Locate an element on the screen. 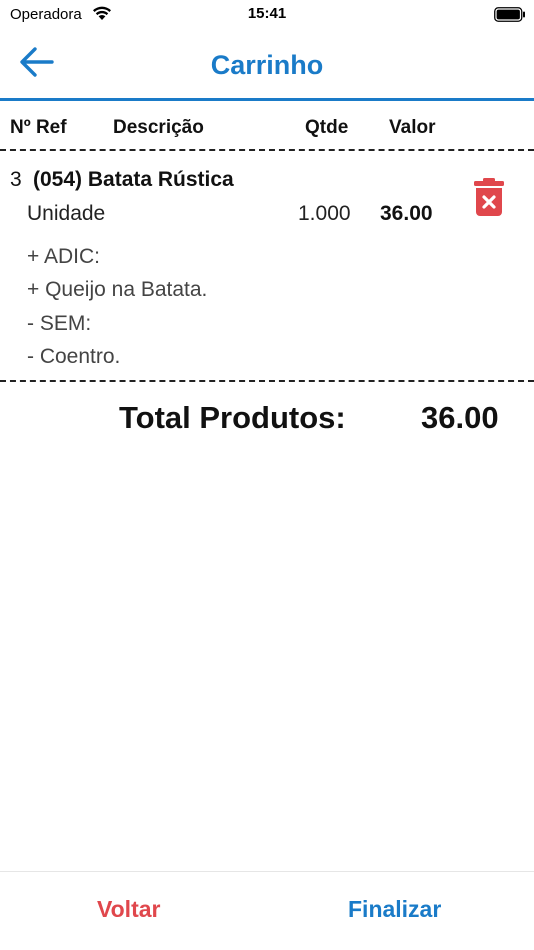  header-divider is located at coordinates (267, 150).